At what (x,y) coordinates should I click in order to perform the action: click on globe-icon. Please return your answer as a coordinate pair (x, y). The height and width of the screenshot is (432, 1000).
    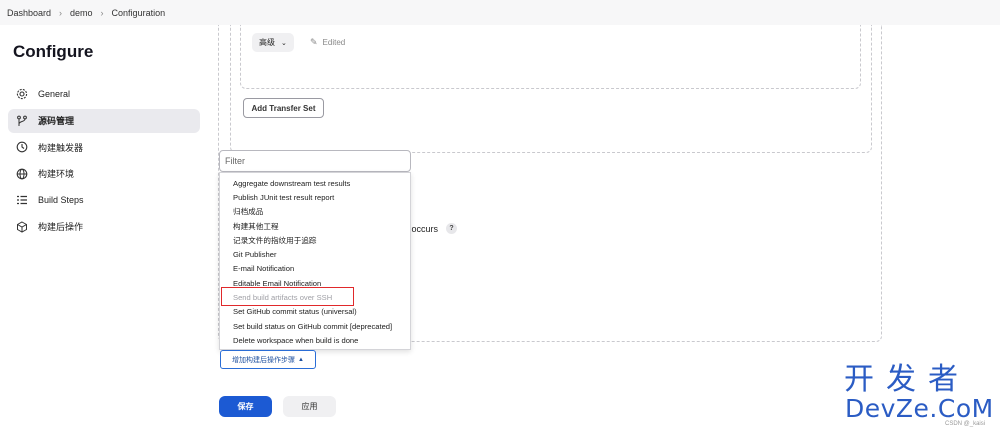
    Looking at the image, I should click on (22, 174).